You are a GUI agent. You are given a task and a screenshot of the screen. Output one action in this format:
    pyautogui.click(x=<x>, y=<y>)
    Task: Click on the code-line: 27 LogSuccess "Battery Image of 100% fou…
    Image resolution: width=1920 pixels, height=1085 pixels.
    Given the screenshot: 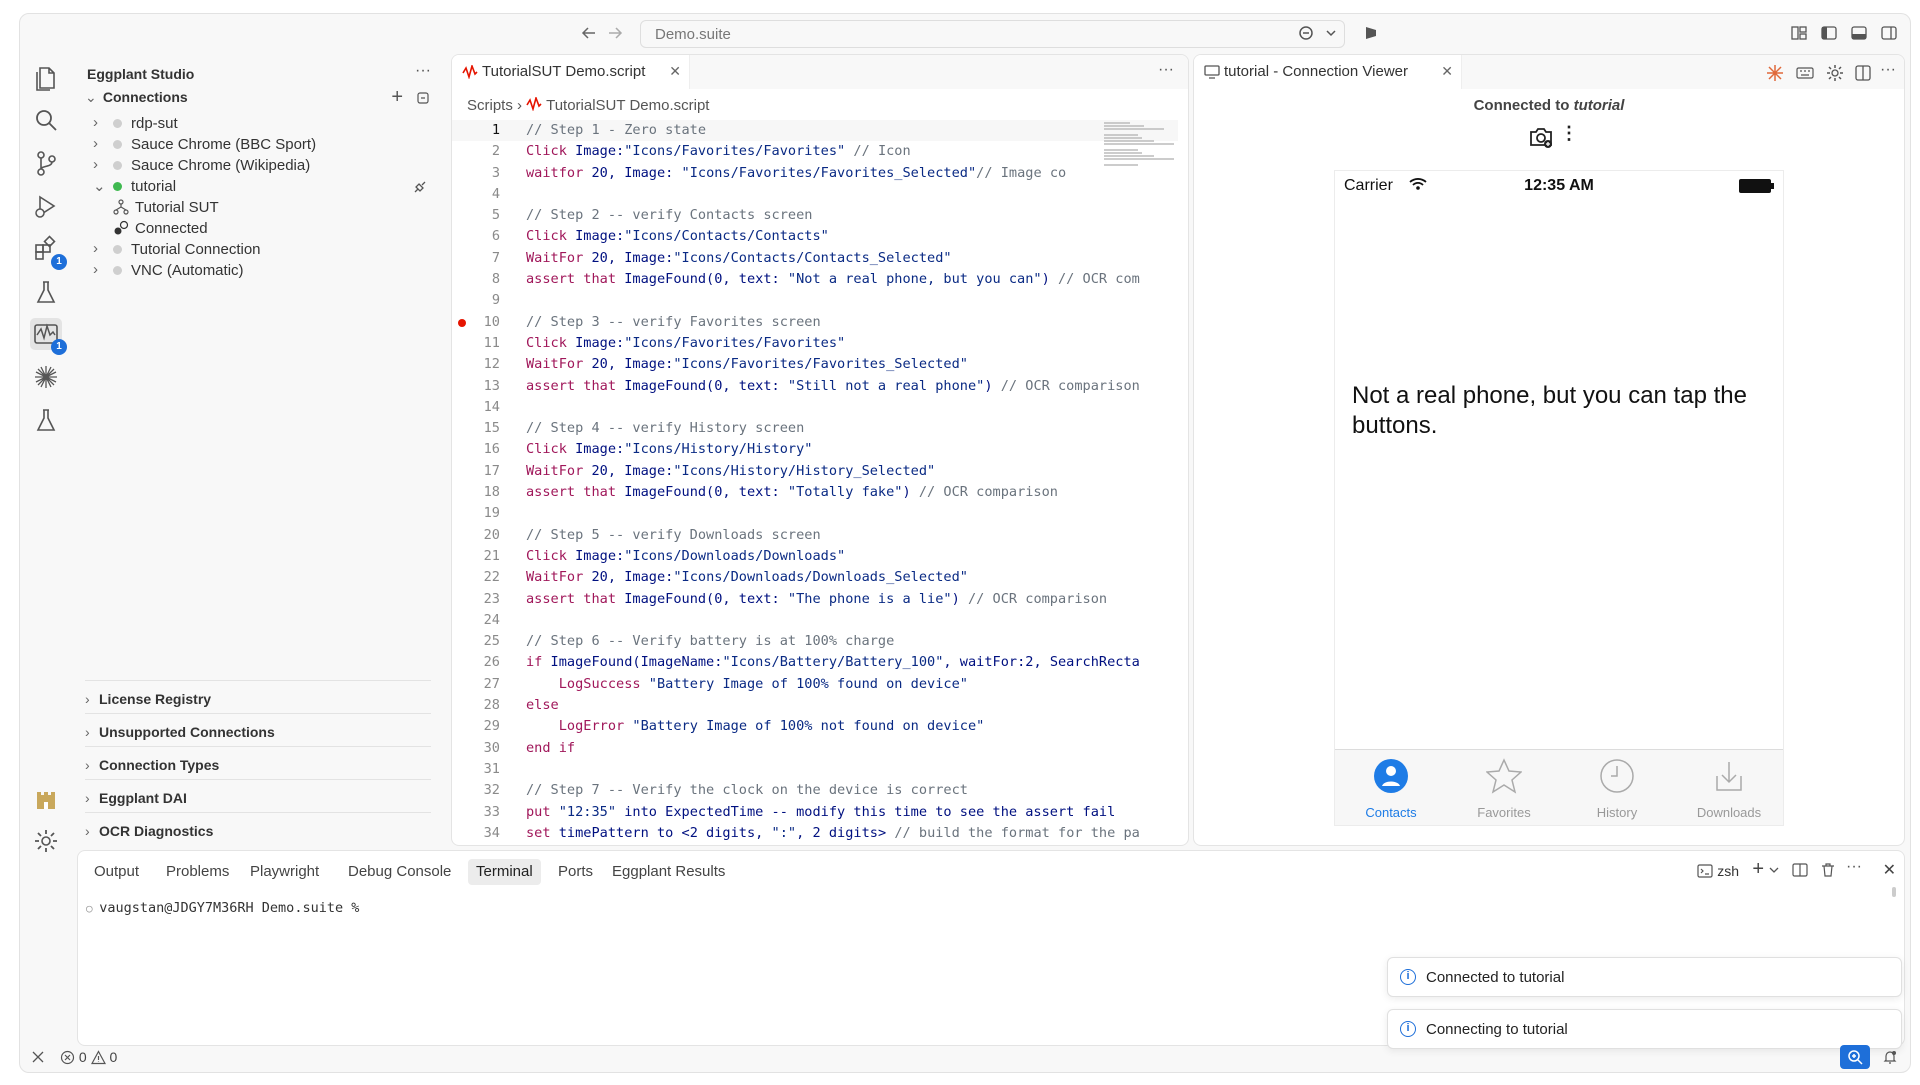 What is the action you would take?
    pyautogui.click(x=815, y=684)
    